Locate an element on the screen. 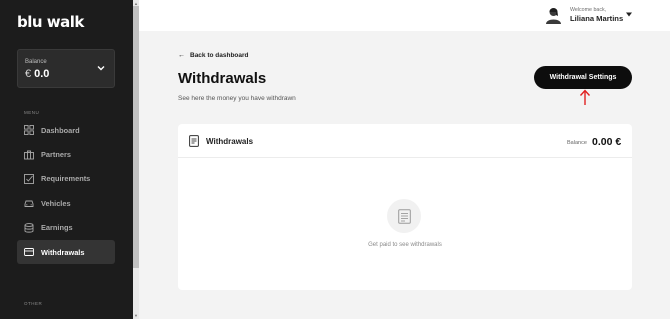  annotation-arrow-up-icon is located at coordinates (585, 97).